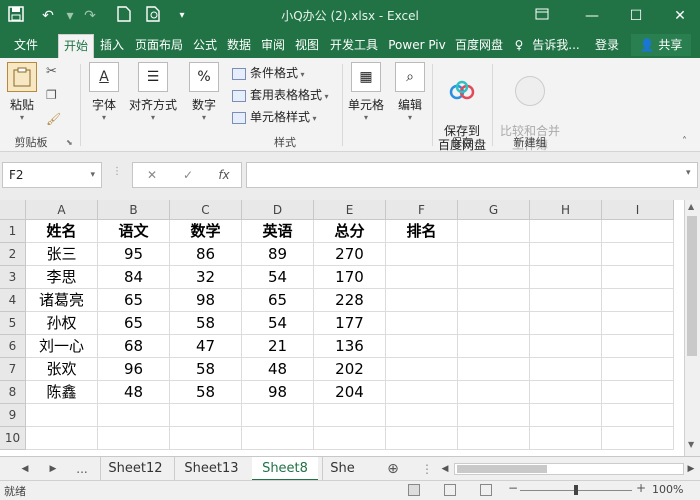  What do you see at coordinates (417, 46) in the screenshot?
I see `tab-power-pivot: Power Piv` at bounding box center [417, 46].